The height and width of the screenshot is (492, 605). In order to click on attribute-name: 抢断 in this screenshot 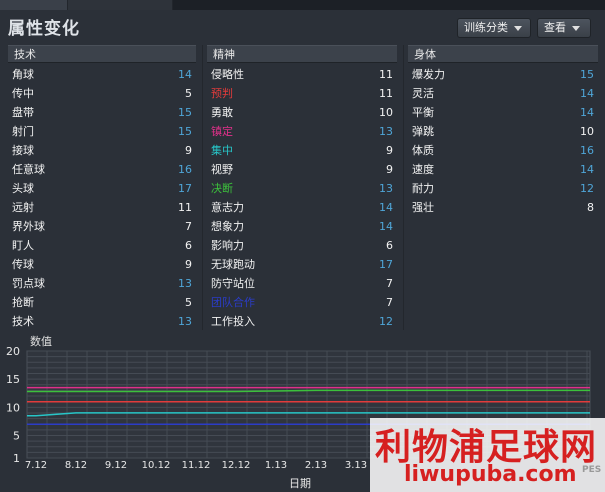, I will do `click(23, 302)`.